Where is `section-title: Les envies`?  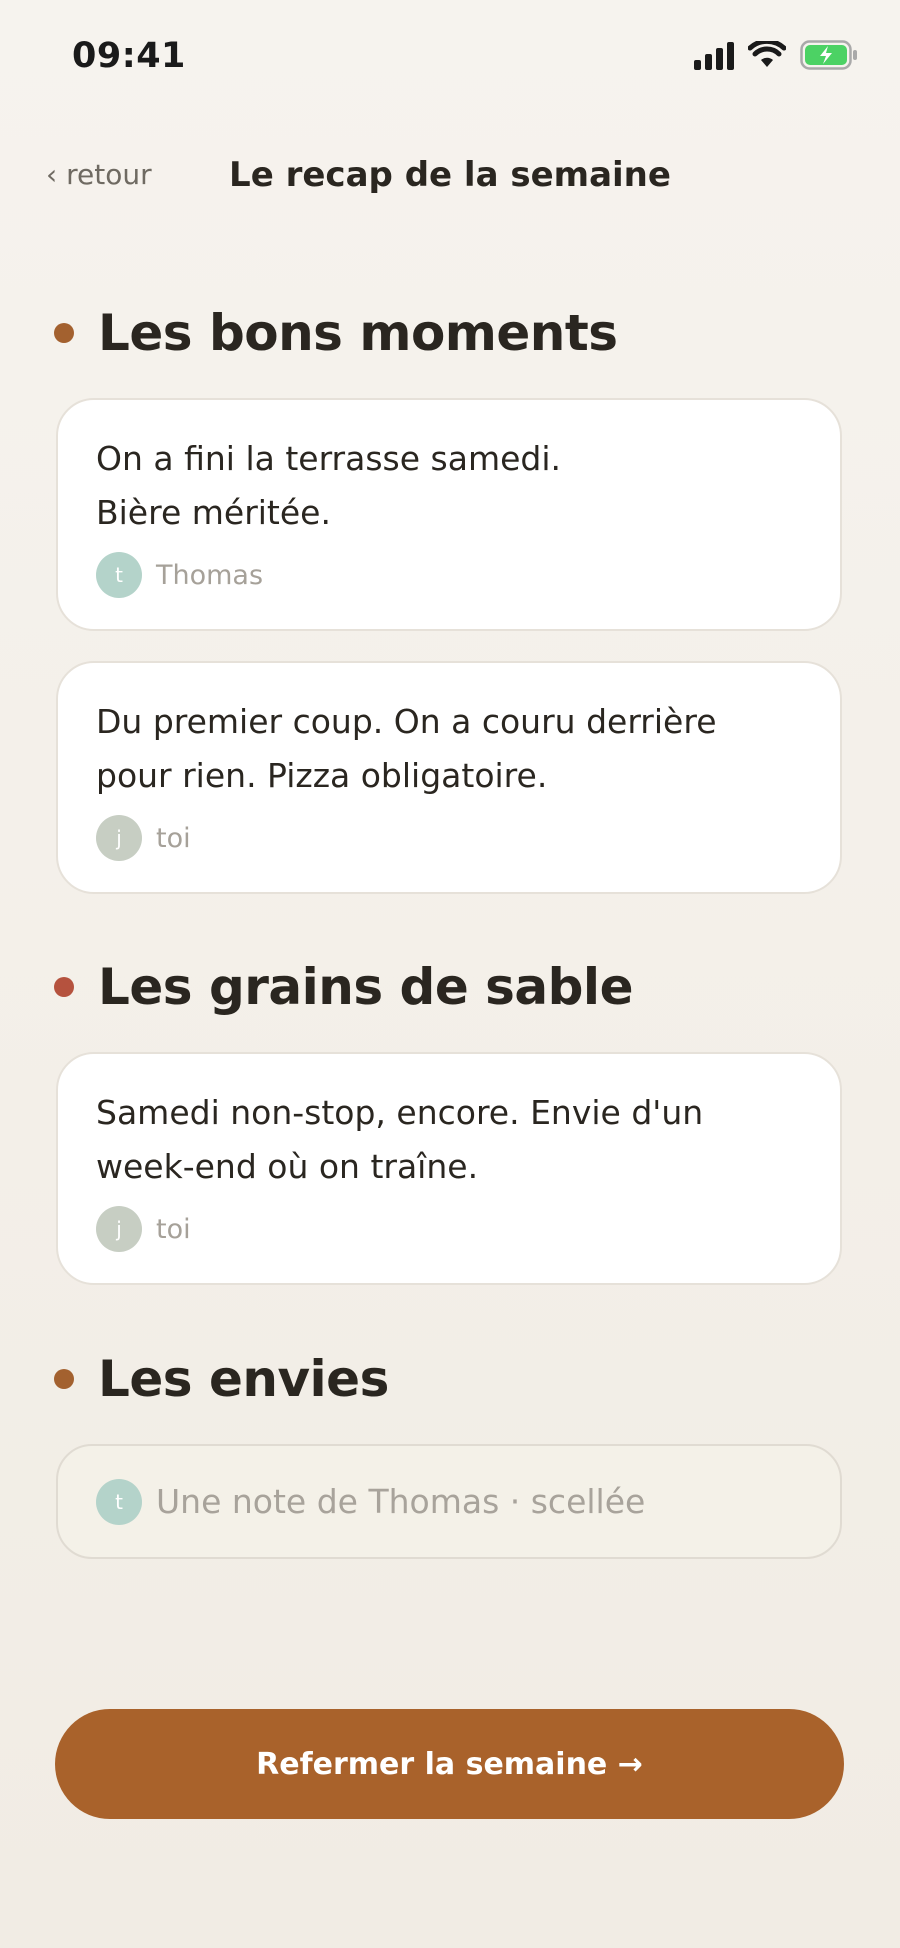
section-title: Les envies is located at coordinates (243, 1379).